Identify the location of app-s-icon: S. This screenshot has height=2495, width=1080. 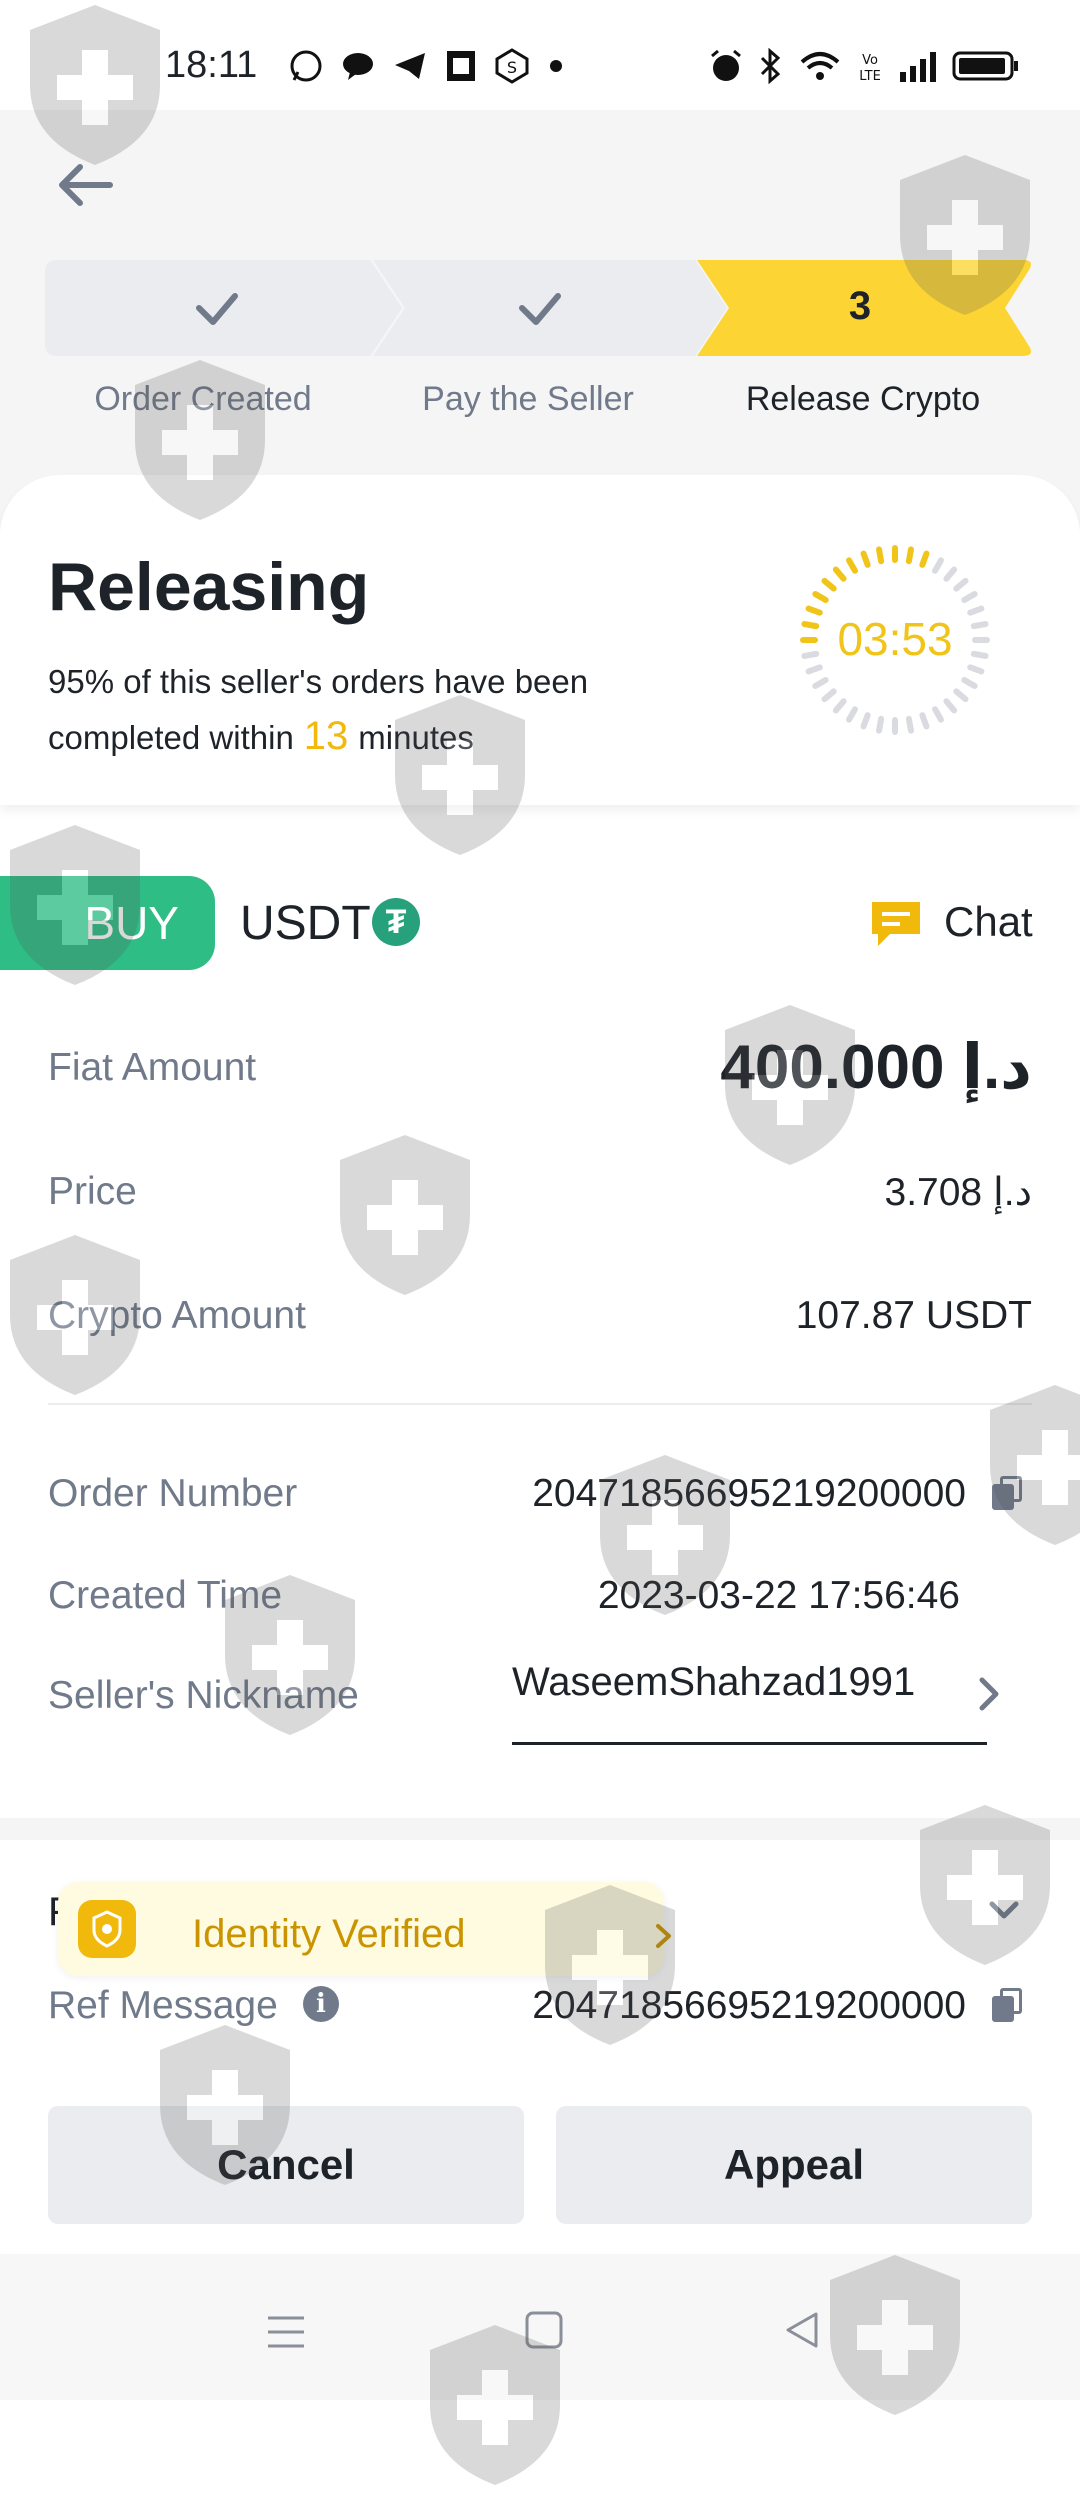
(512, 66).